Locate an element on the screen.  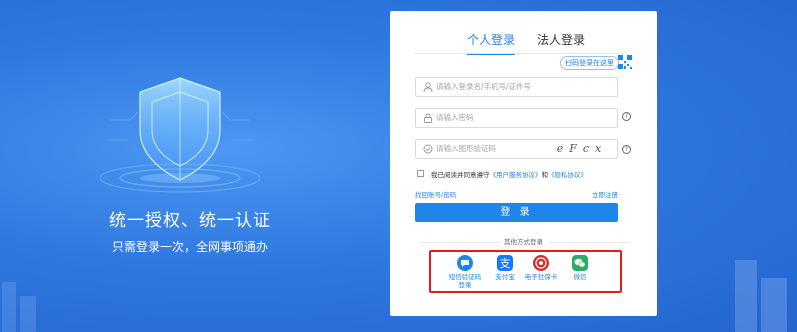
shield-check-icon is located at coordinates (428, 149).